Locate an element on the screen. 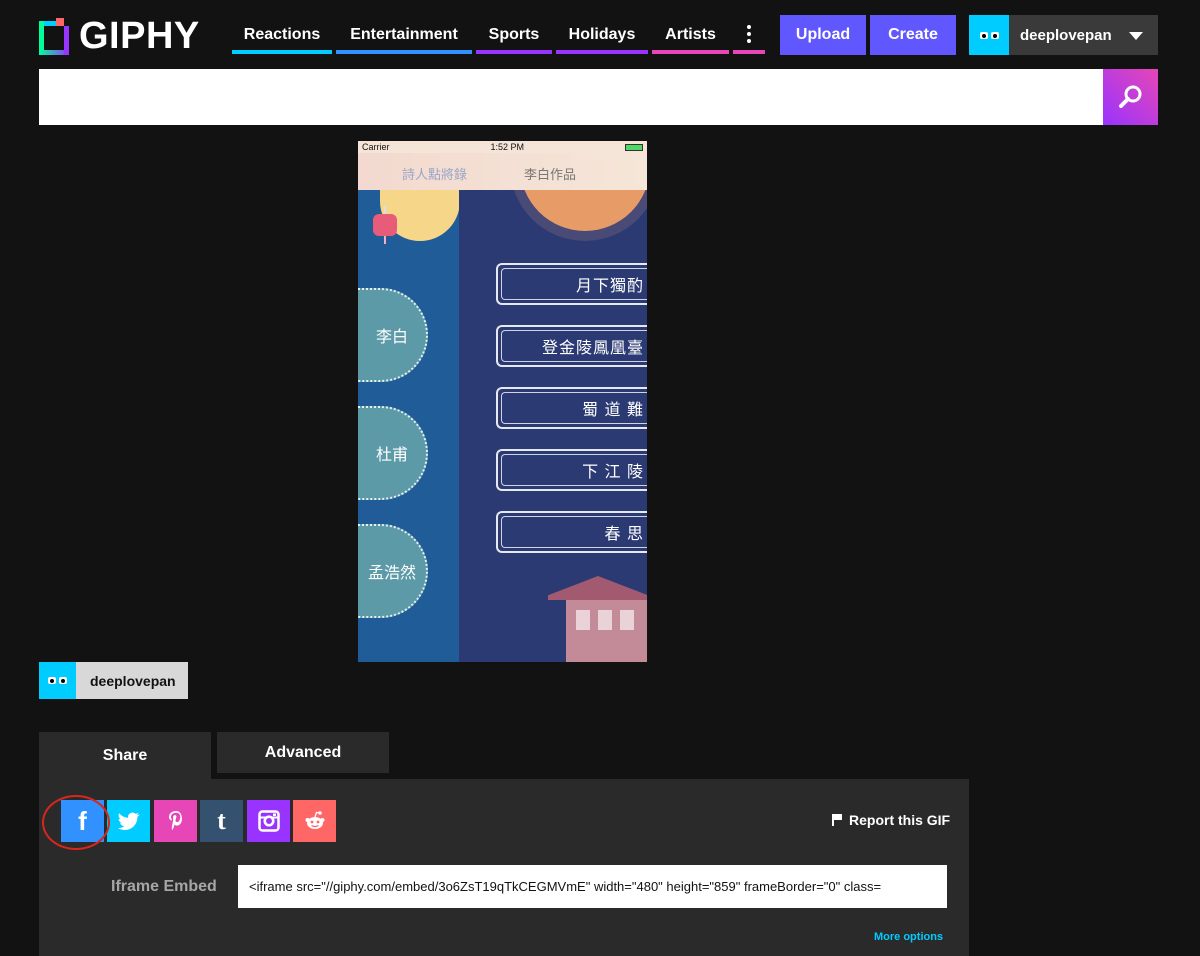  instagram-share-button is located at coordinates (268, 821).